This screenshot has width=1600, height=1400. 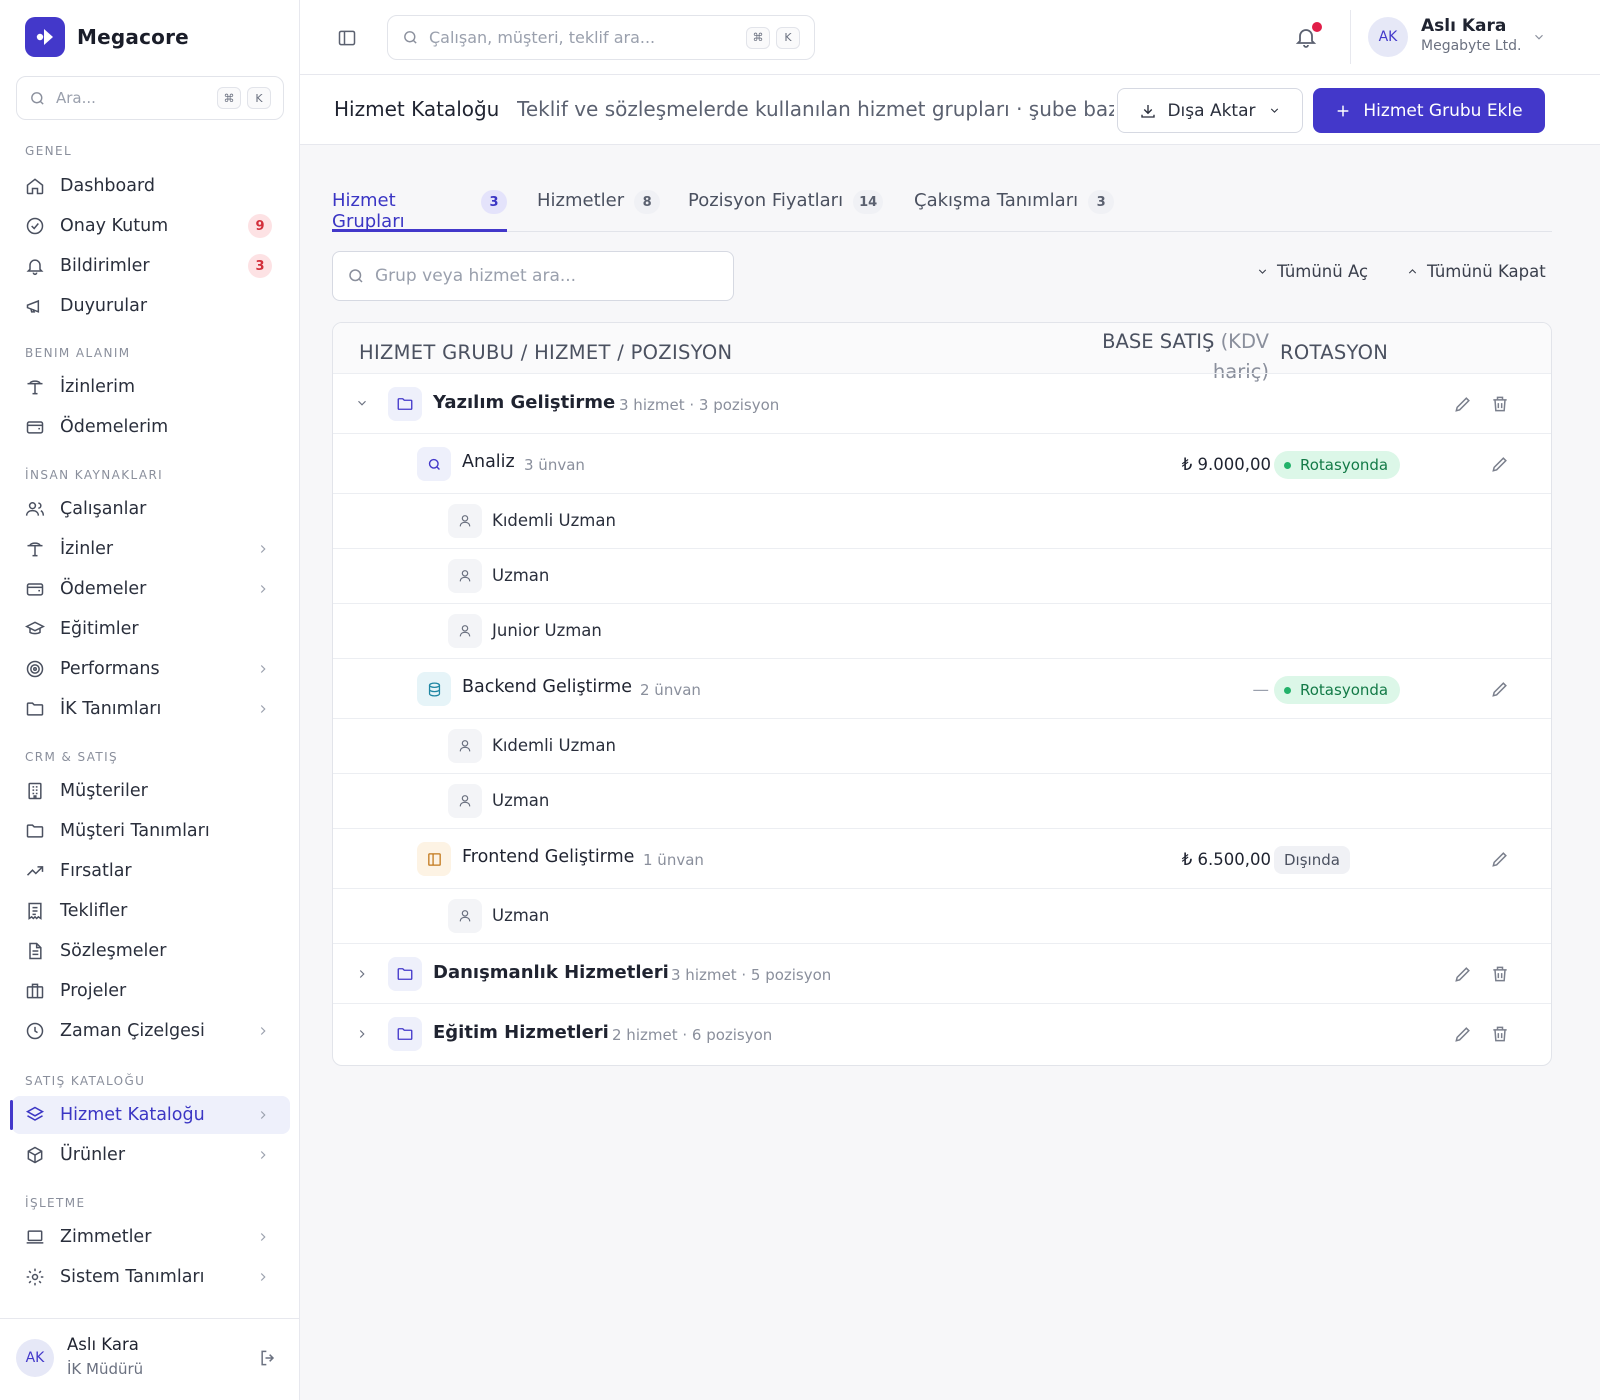 What do you see at coordinates (151, 951) in the screenshot?
I see `sidebar-item-sozlesmeler: Sözleşmeler` at bounding box center [151, 951].